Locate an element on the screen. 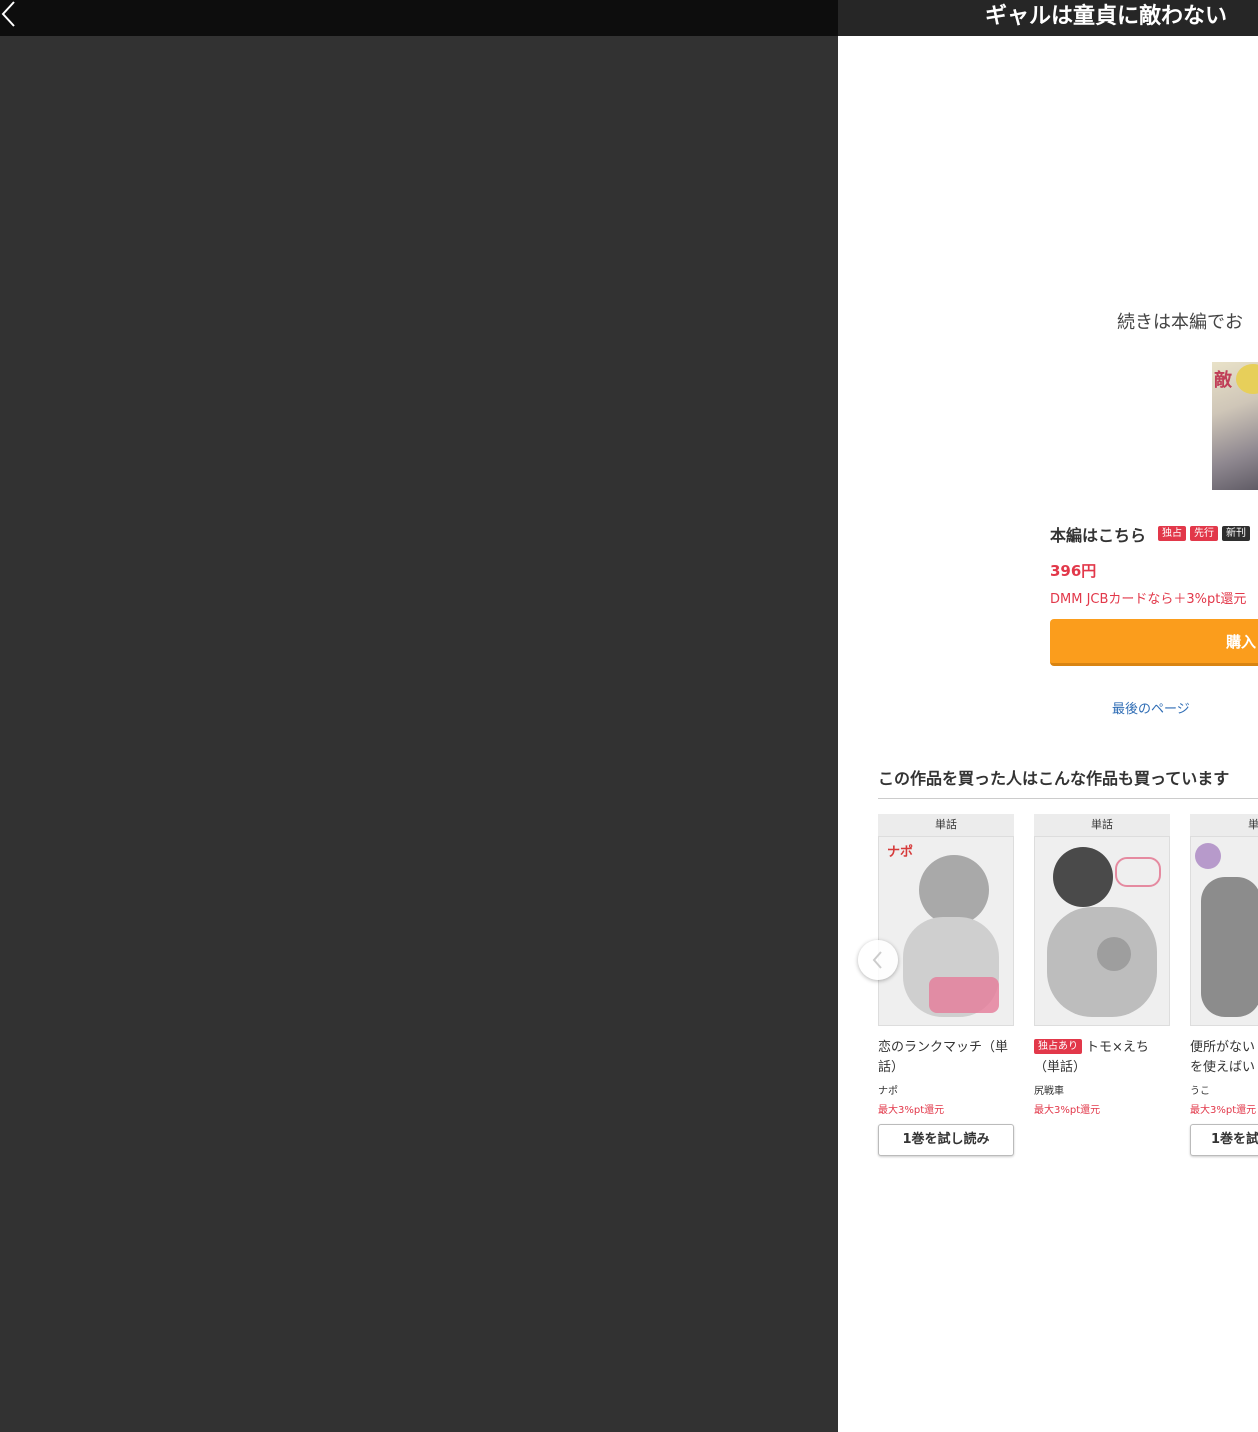 This screenshot has width=1258, height=1432. carousel-prev-button is located at coordinates (878, 960).